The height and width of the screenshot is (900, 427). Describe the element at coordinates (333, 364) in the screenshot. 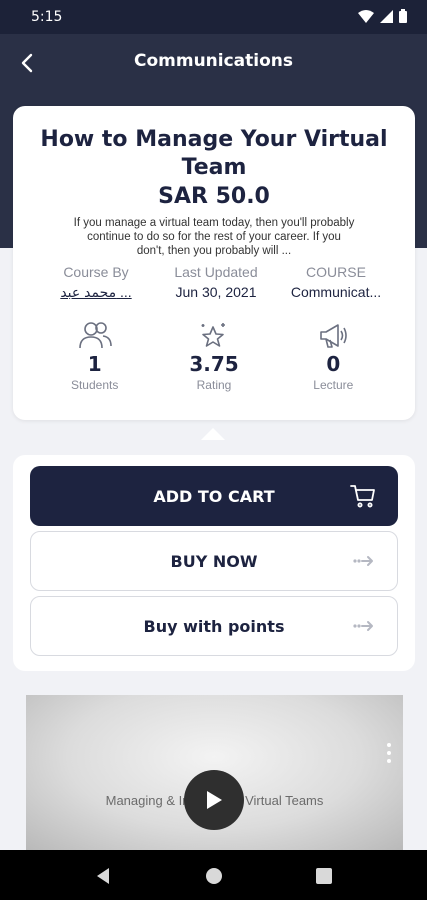

I see `stat-value: 0` at that location.